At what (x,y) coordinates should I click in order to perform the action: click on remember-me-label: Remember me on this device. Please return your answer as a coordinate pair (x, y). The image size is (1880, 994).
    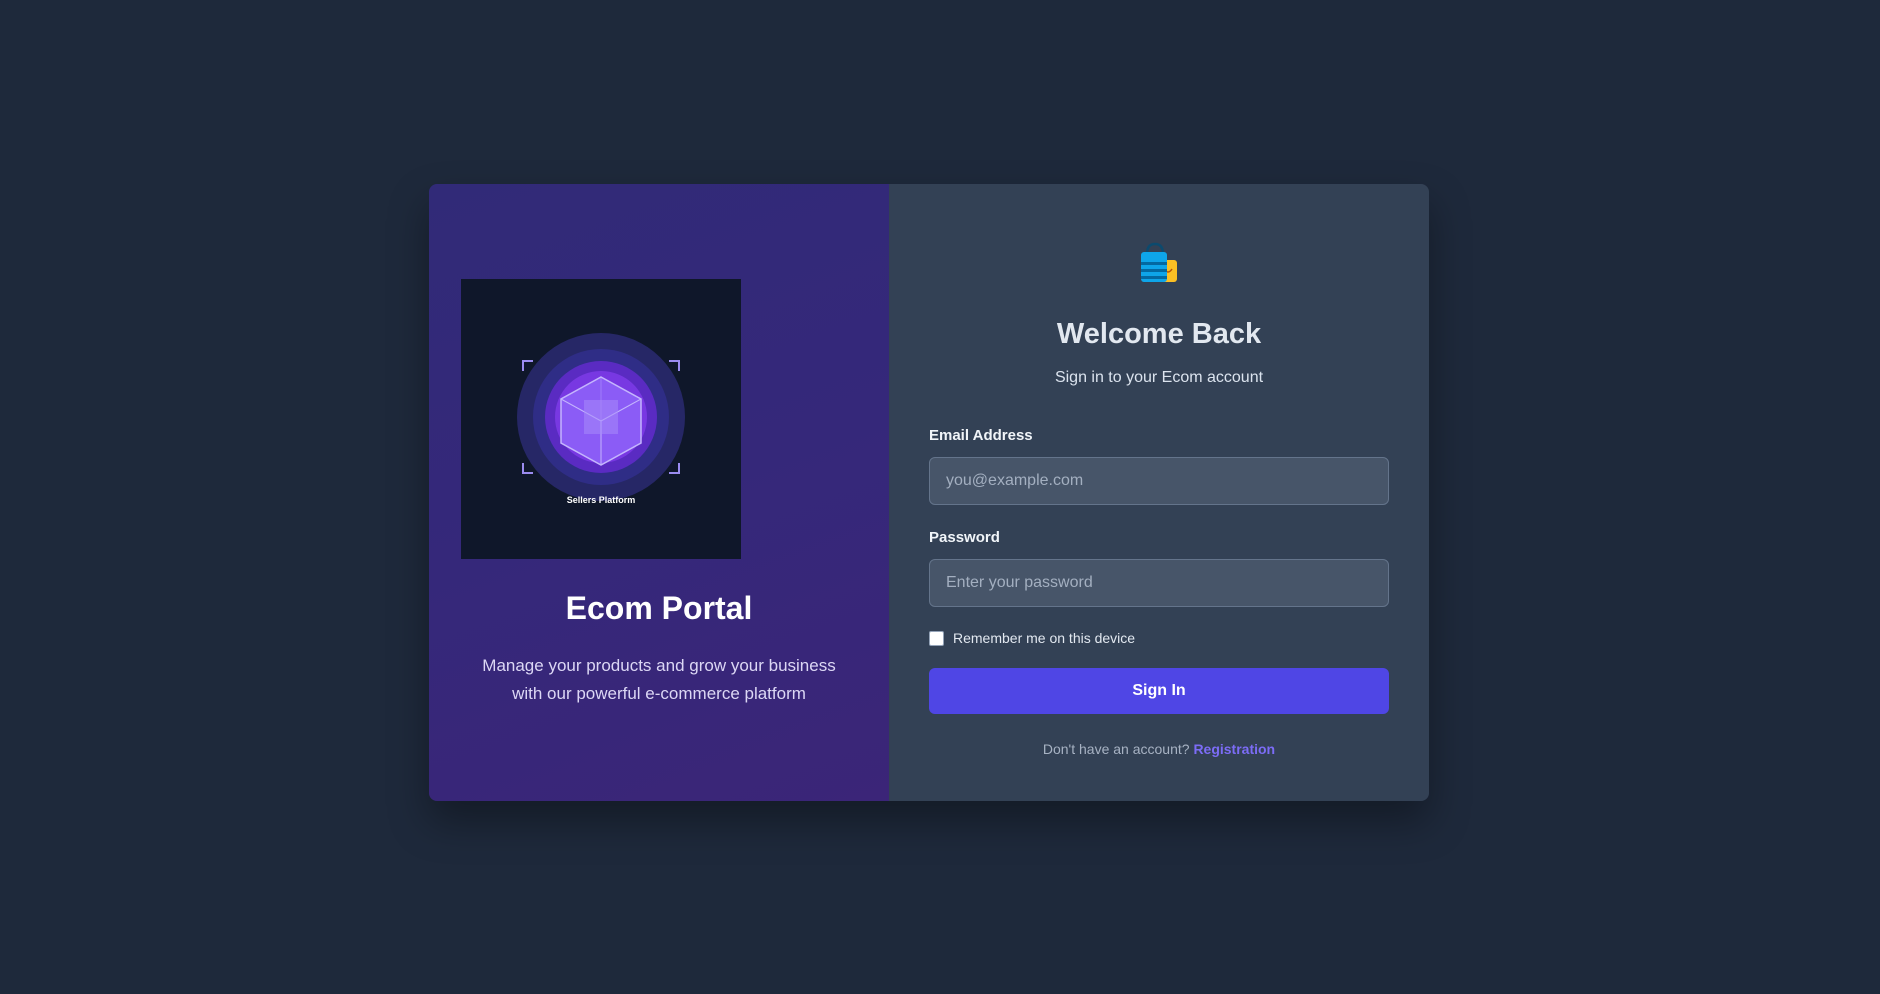
    Looking at the image, I should click on (1044, 638).